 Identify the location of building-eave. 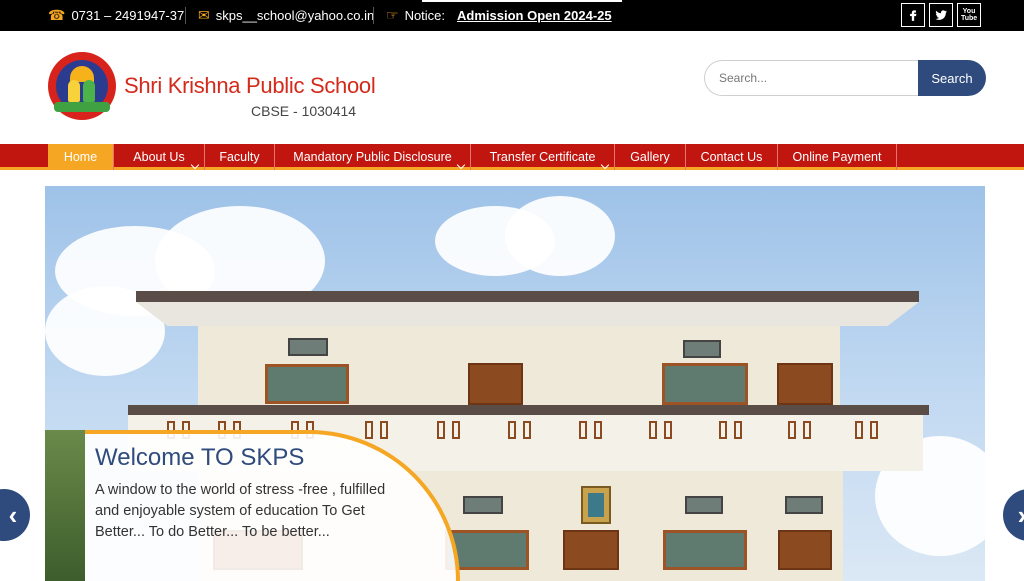
(527, 314).